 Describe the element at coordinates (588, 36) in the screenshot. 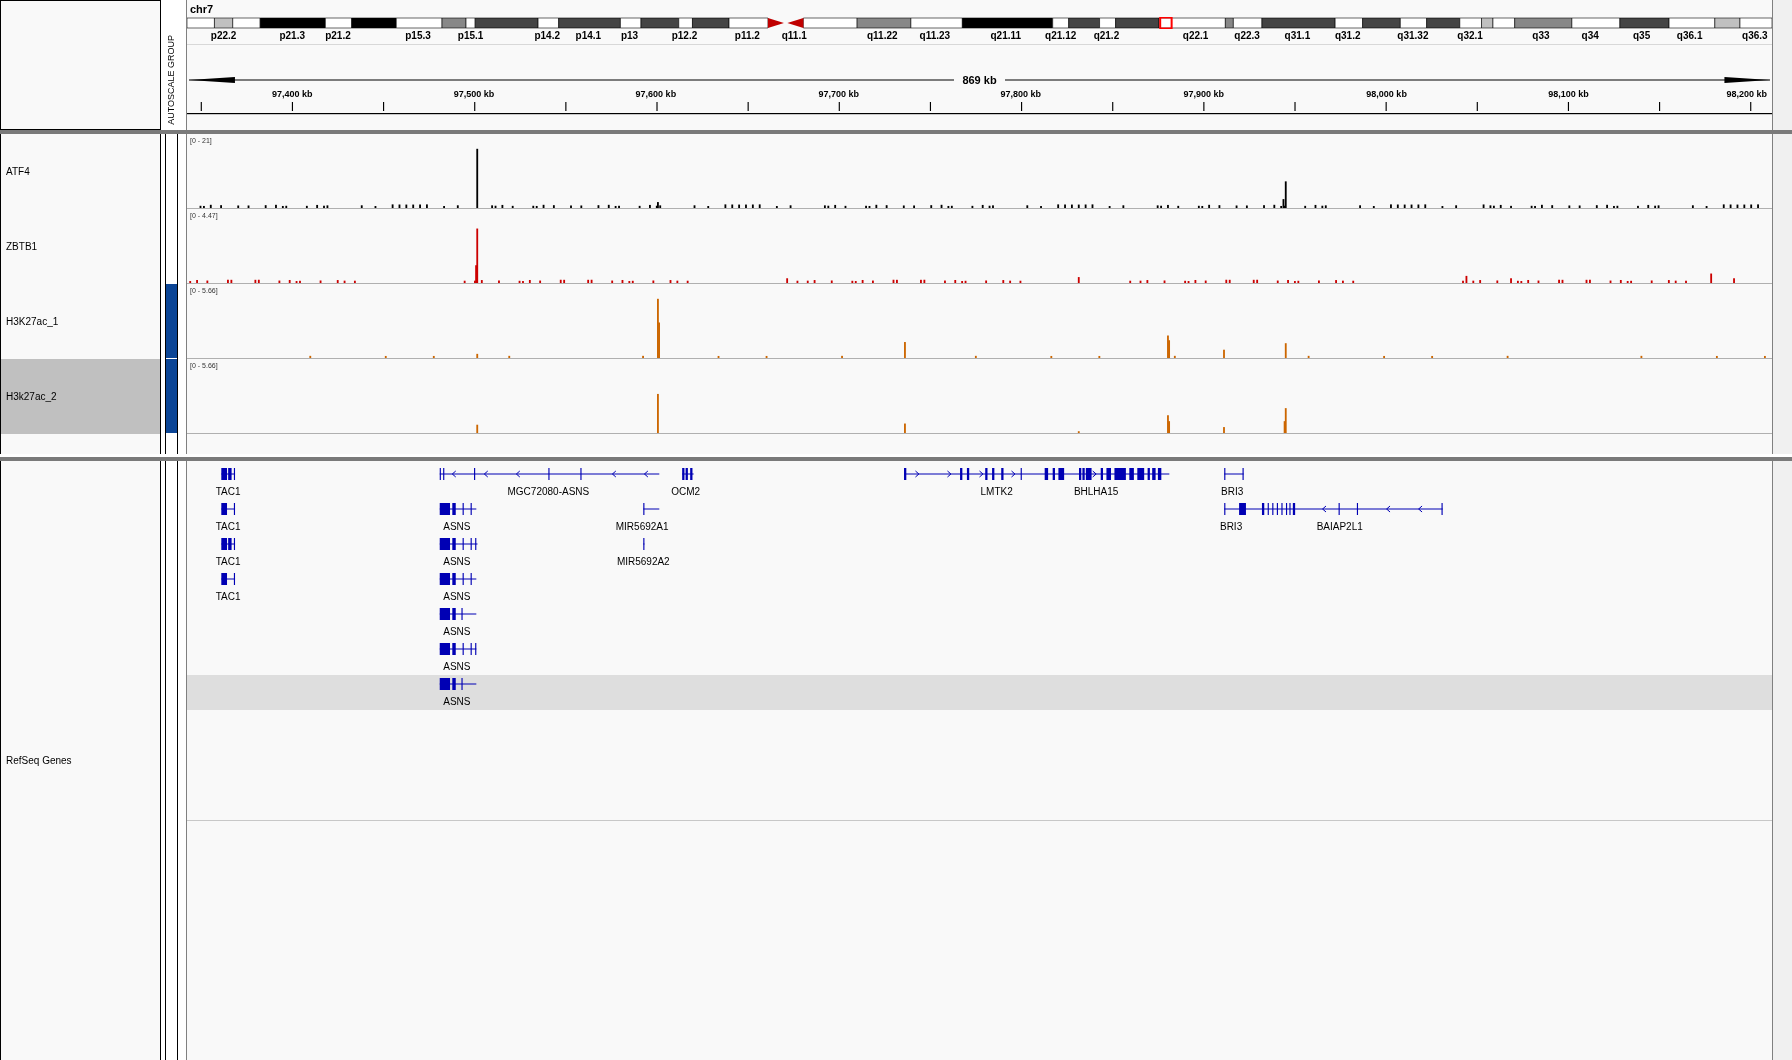

I see `band-label: p14.1` at that location.